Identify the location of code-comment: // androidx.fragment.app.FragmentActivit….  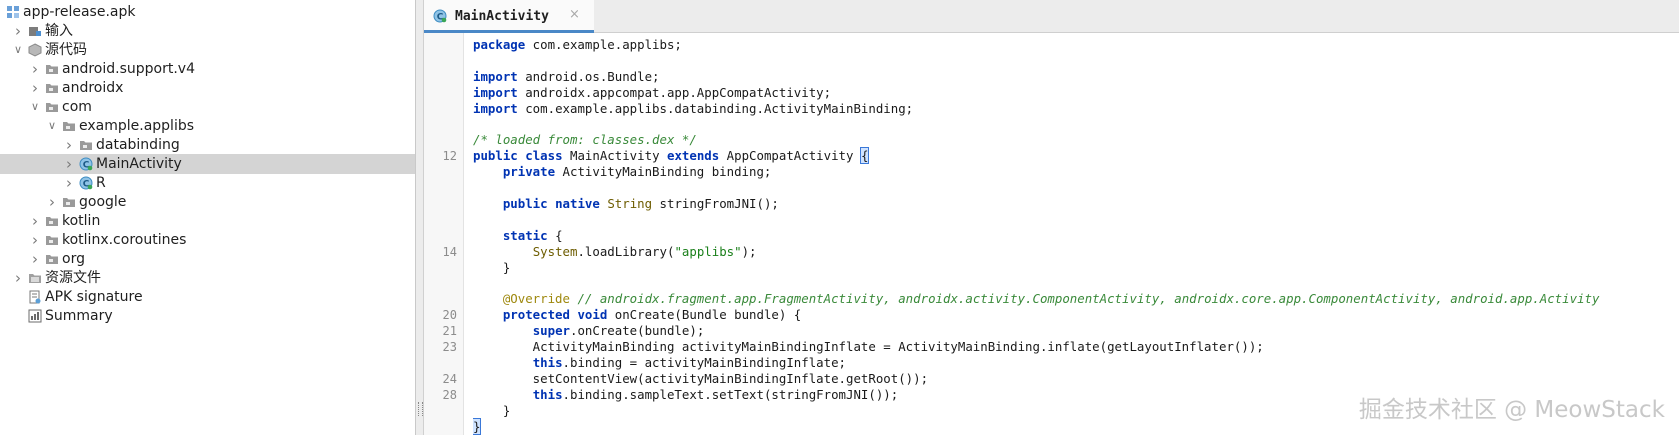
(1088, 299).